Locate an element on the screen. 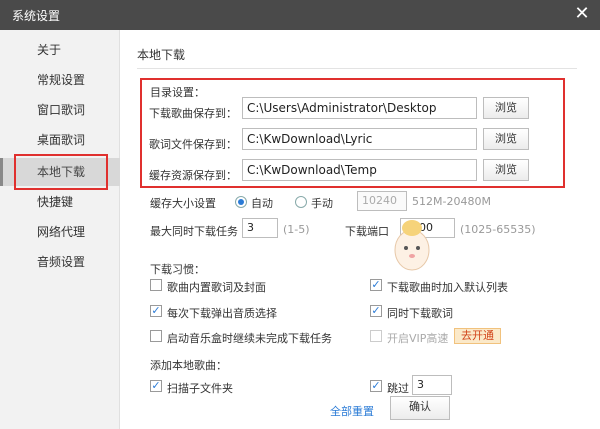 This screenshot has width=600, height=429. download-lyrics-checkbox: ✓ is located at coordinates (376, 311).